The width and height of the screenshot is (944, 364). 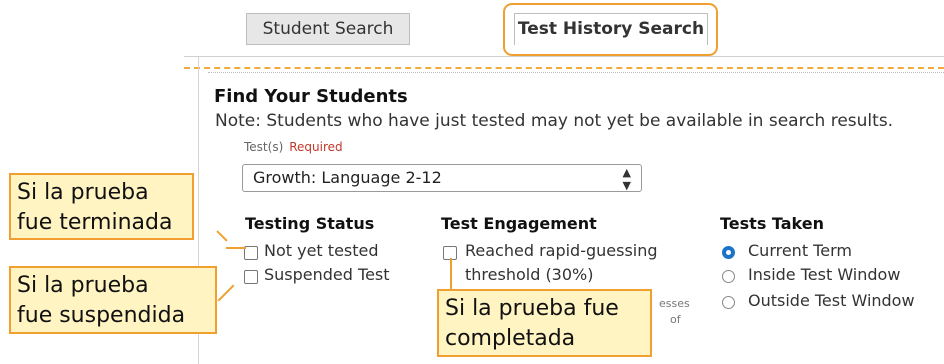 What do you see at coordinates (95, 222) in the screenshot?
I see `callout-terminated-line2: fue terminada` at bounding box center [95, 222].